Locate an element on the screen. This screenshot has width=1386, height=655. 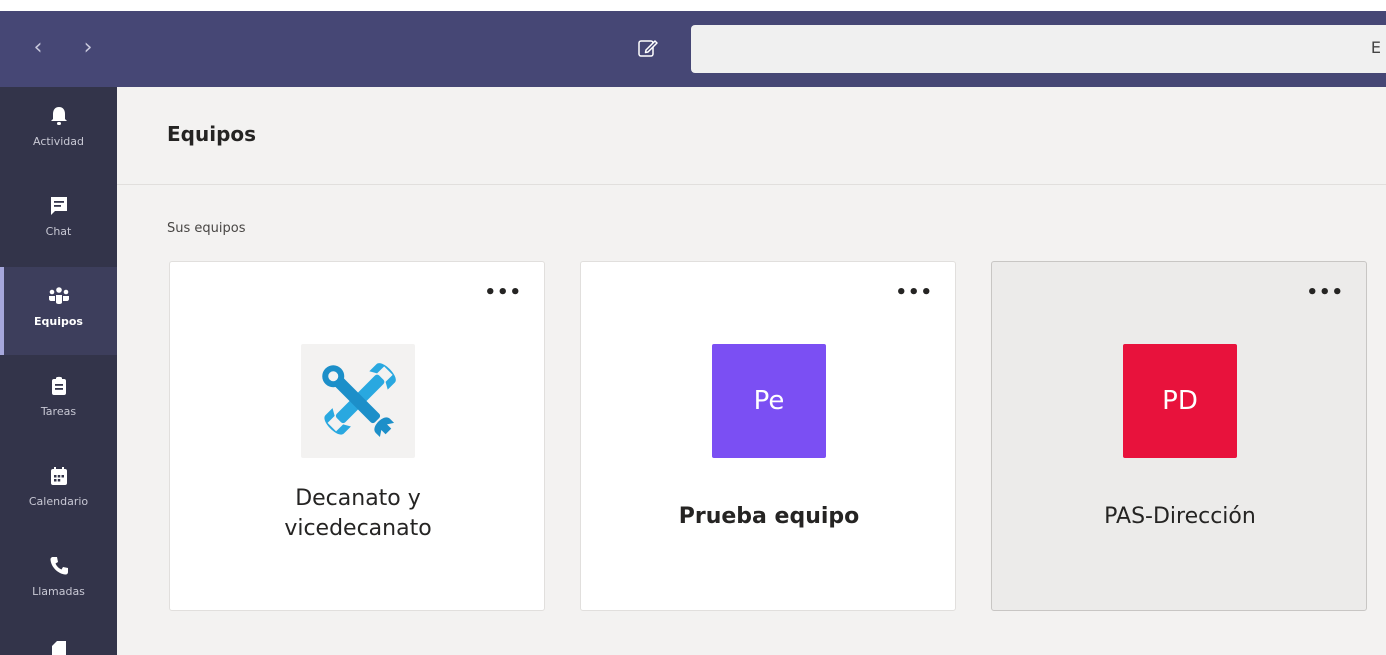
top-bar: ‹ › E is located at coordinates (693, 43).